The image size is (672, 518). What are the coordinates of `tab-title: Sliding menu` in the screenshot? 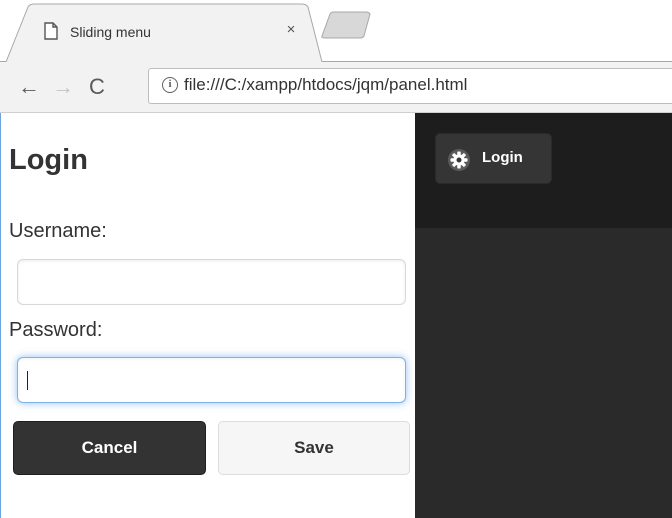 It's located at (110, 32).